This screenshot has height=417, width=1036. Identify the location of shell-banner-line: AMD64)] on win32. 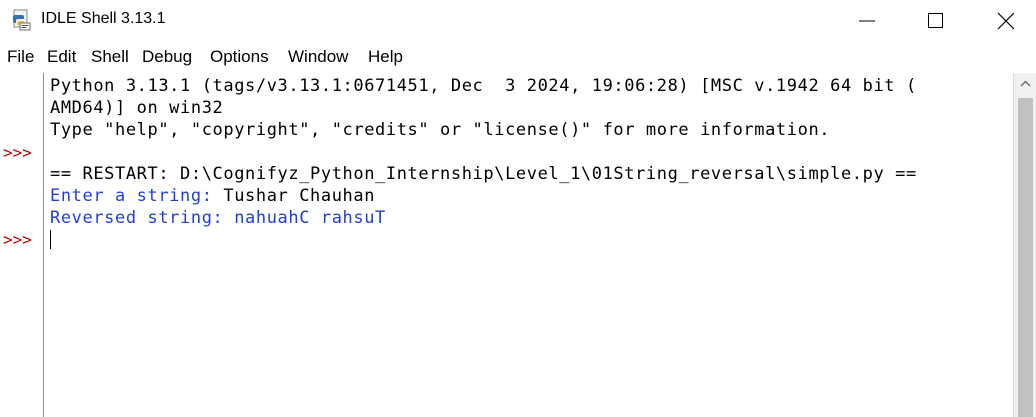
(136, 108).